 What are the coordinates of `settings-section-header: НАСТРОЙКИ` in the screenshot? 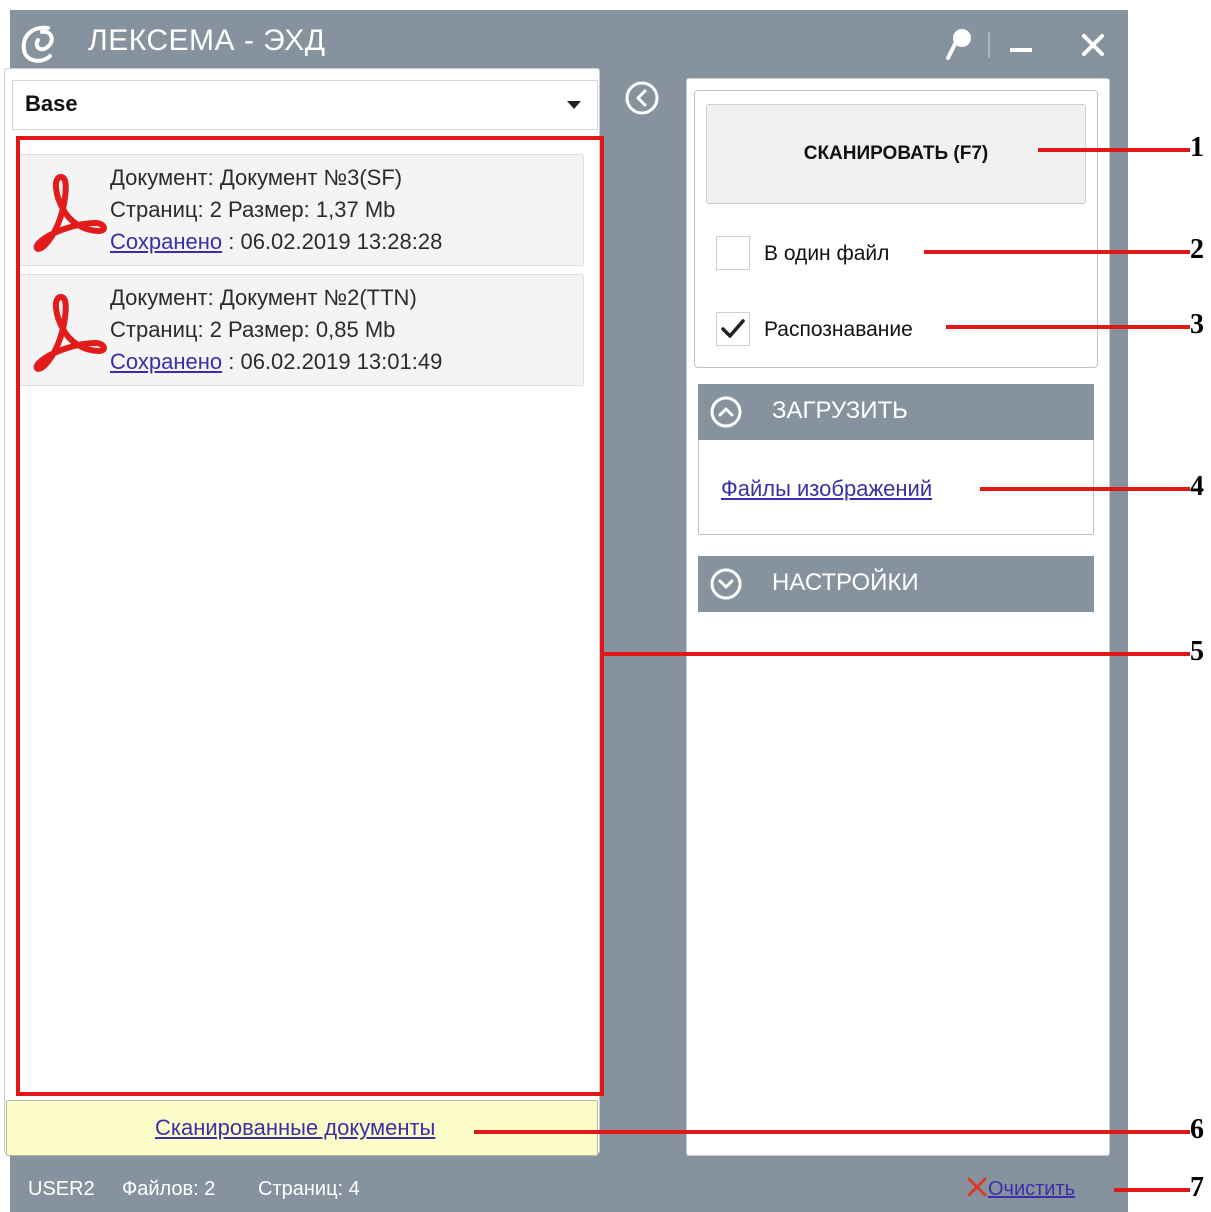 It's located at (896, 584).